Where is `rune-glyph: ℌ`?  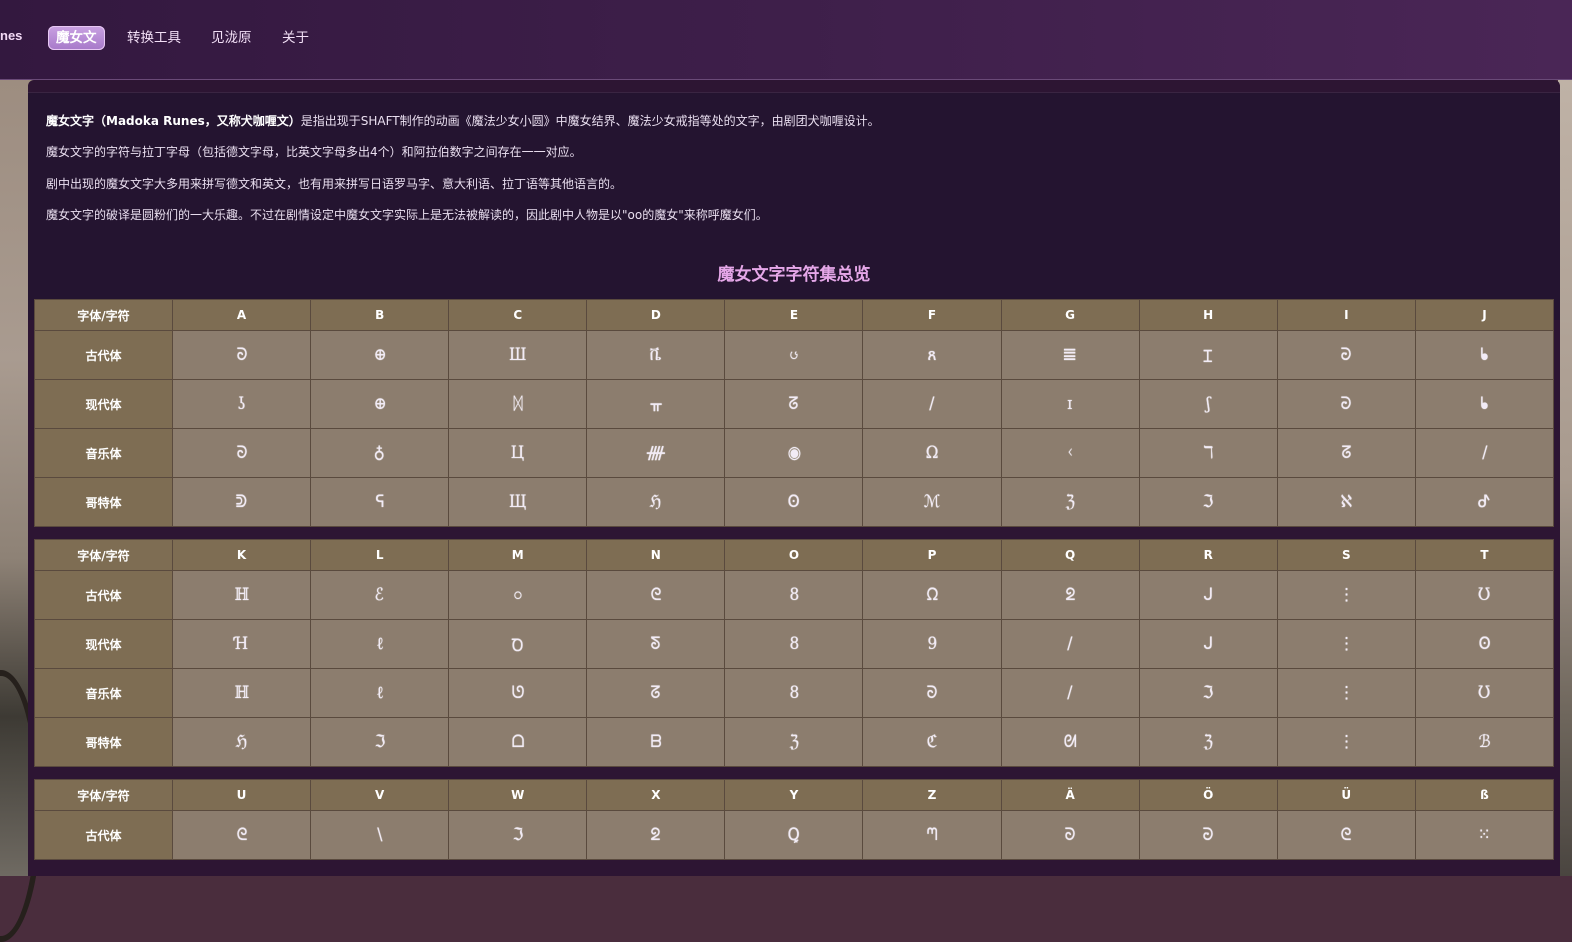
rune-glyph: ℌ is located at coordinates (656, 502).